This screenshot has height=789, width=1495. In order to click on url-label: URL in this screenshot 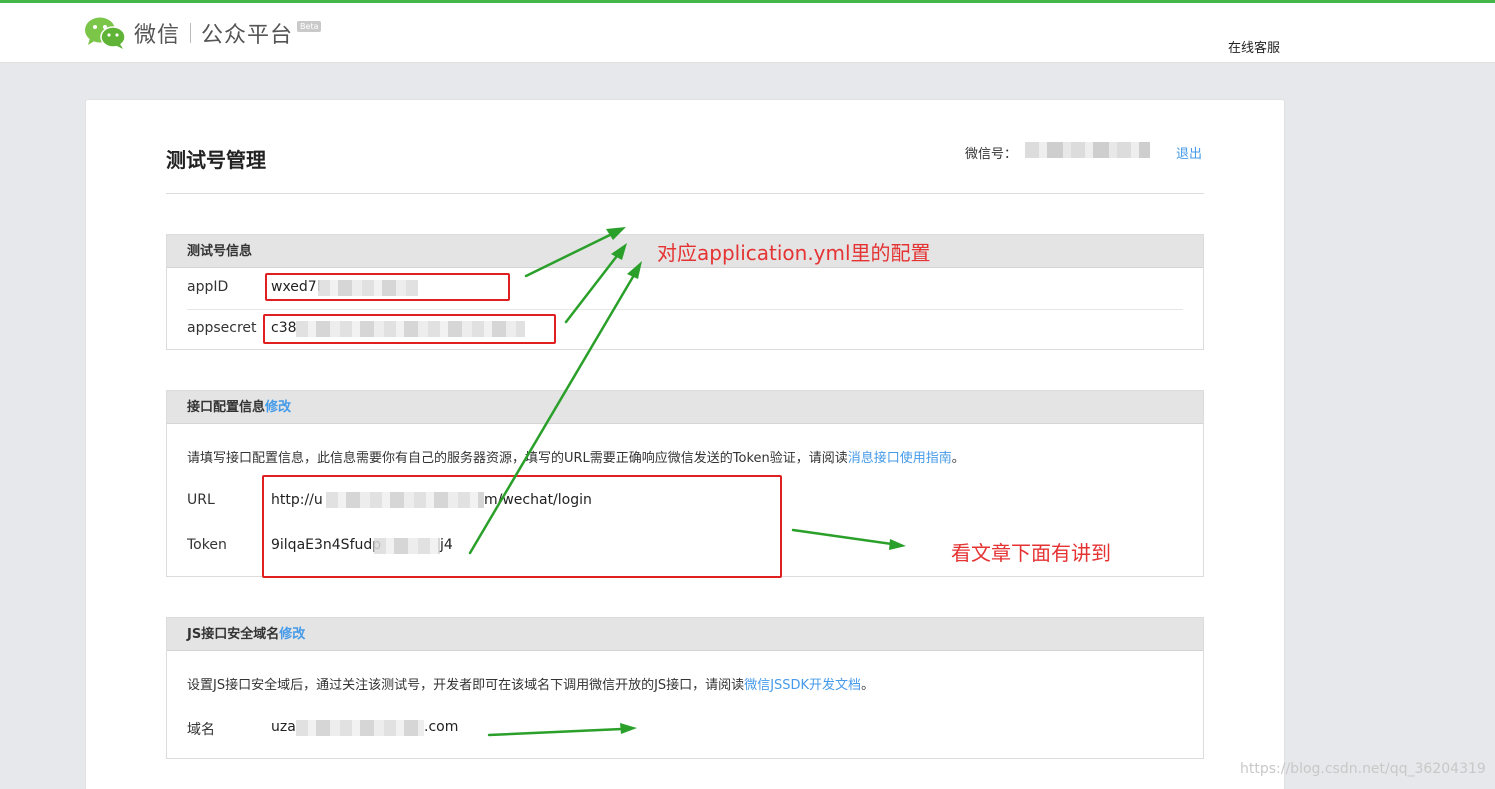, I will do `click(201, 500)`.